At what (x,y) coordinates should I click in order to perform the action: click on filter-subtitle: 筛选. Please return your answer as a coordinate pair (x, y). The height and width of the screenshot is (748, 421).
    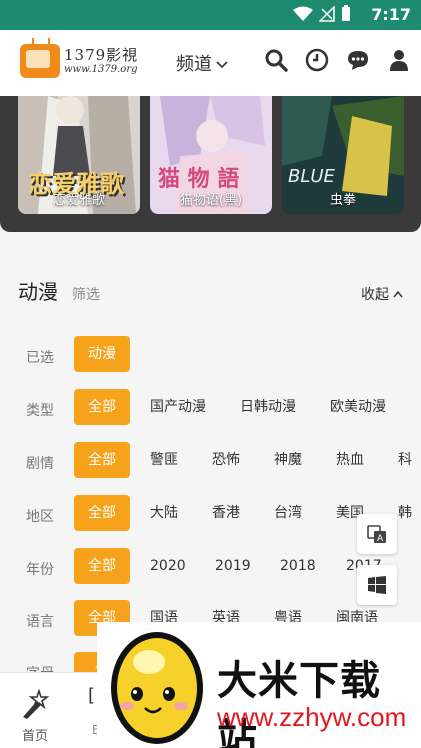
    Looking at the image, I should click on (86, 295).